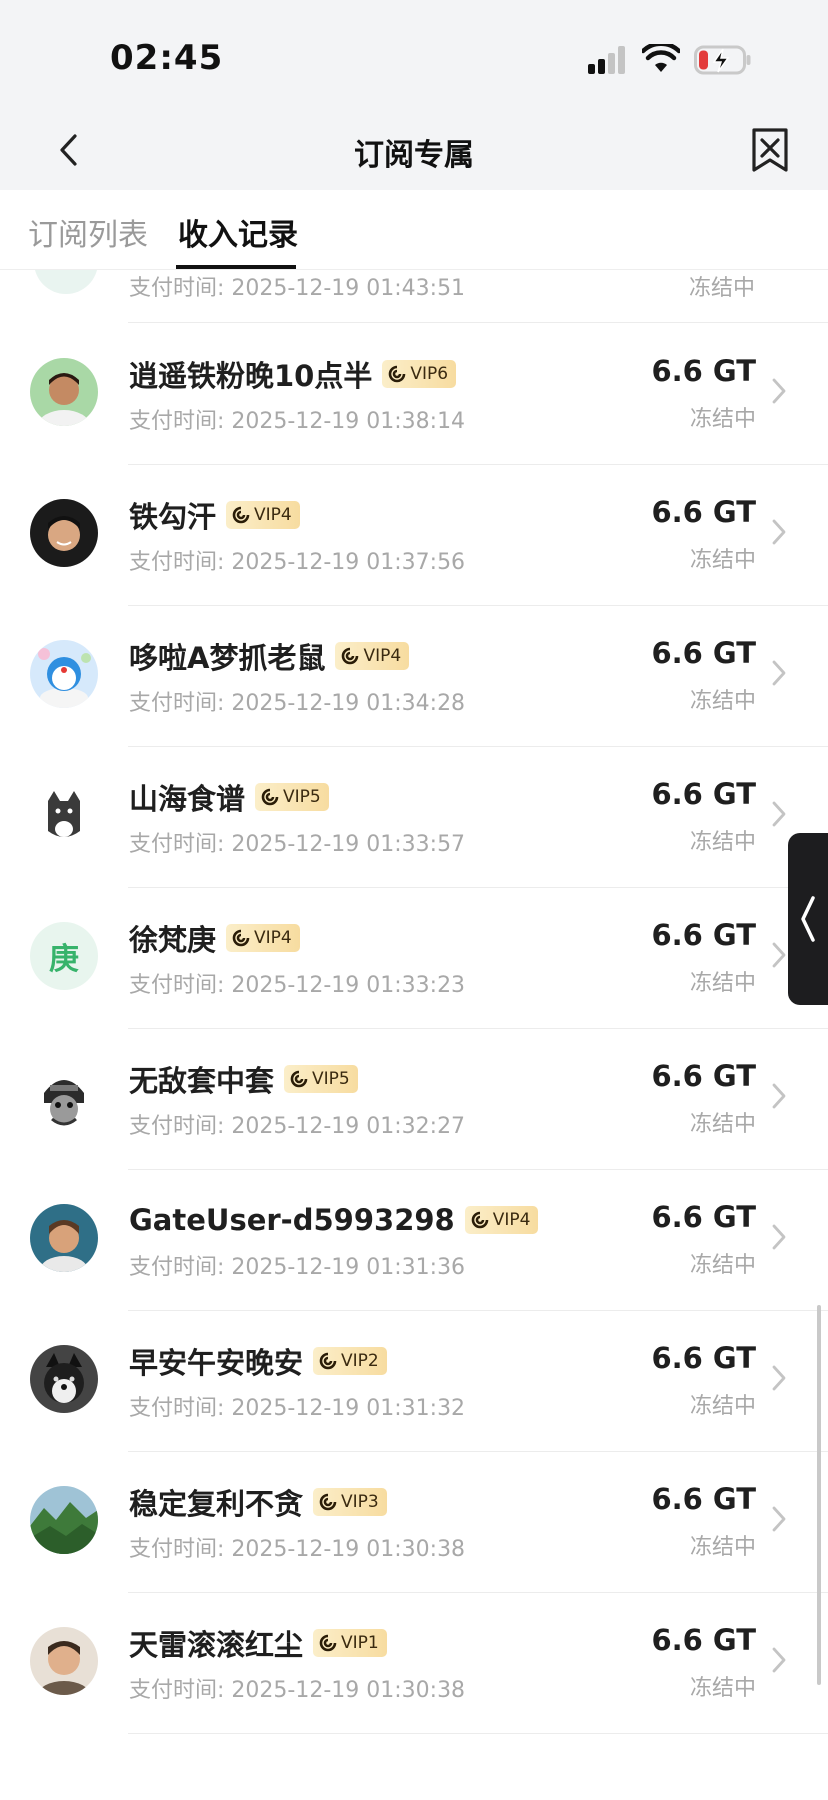 The width and height of the screenshot is (828, 1800). What do you see at coordinates (414, 150) in the screenshot?
I see `navigation-bar: 订阅专属` at bounding box center [414, 150].